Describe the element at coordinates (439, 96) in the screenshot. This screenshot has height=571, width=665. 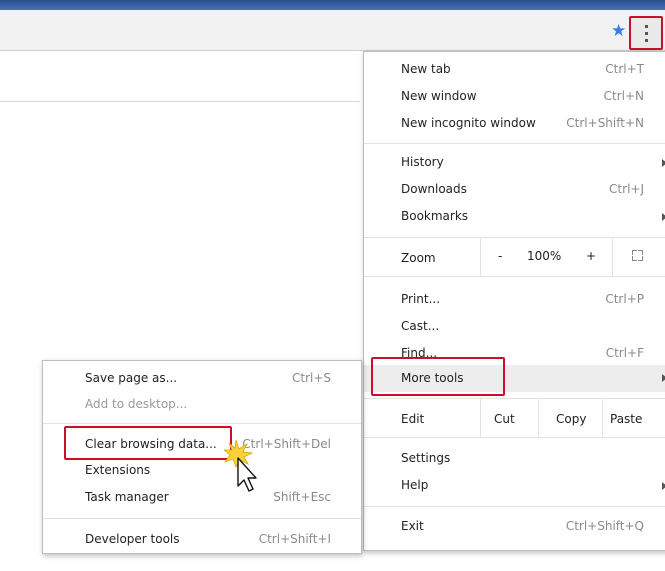
I see `menu-item-label: New window` at that location.